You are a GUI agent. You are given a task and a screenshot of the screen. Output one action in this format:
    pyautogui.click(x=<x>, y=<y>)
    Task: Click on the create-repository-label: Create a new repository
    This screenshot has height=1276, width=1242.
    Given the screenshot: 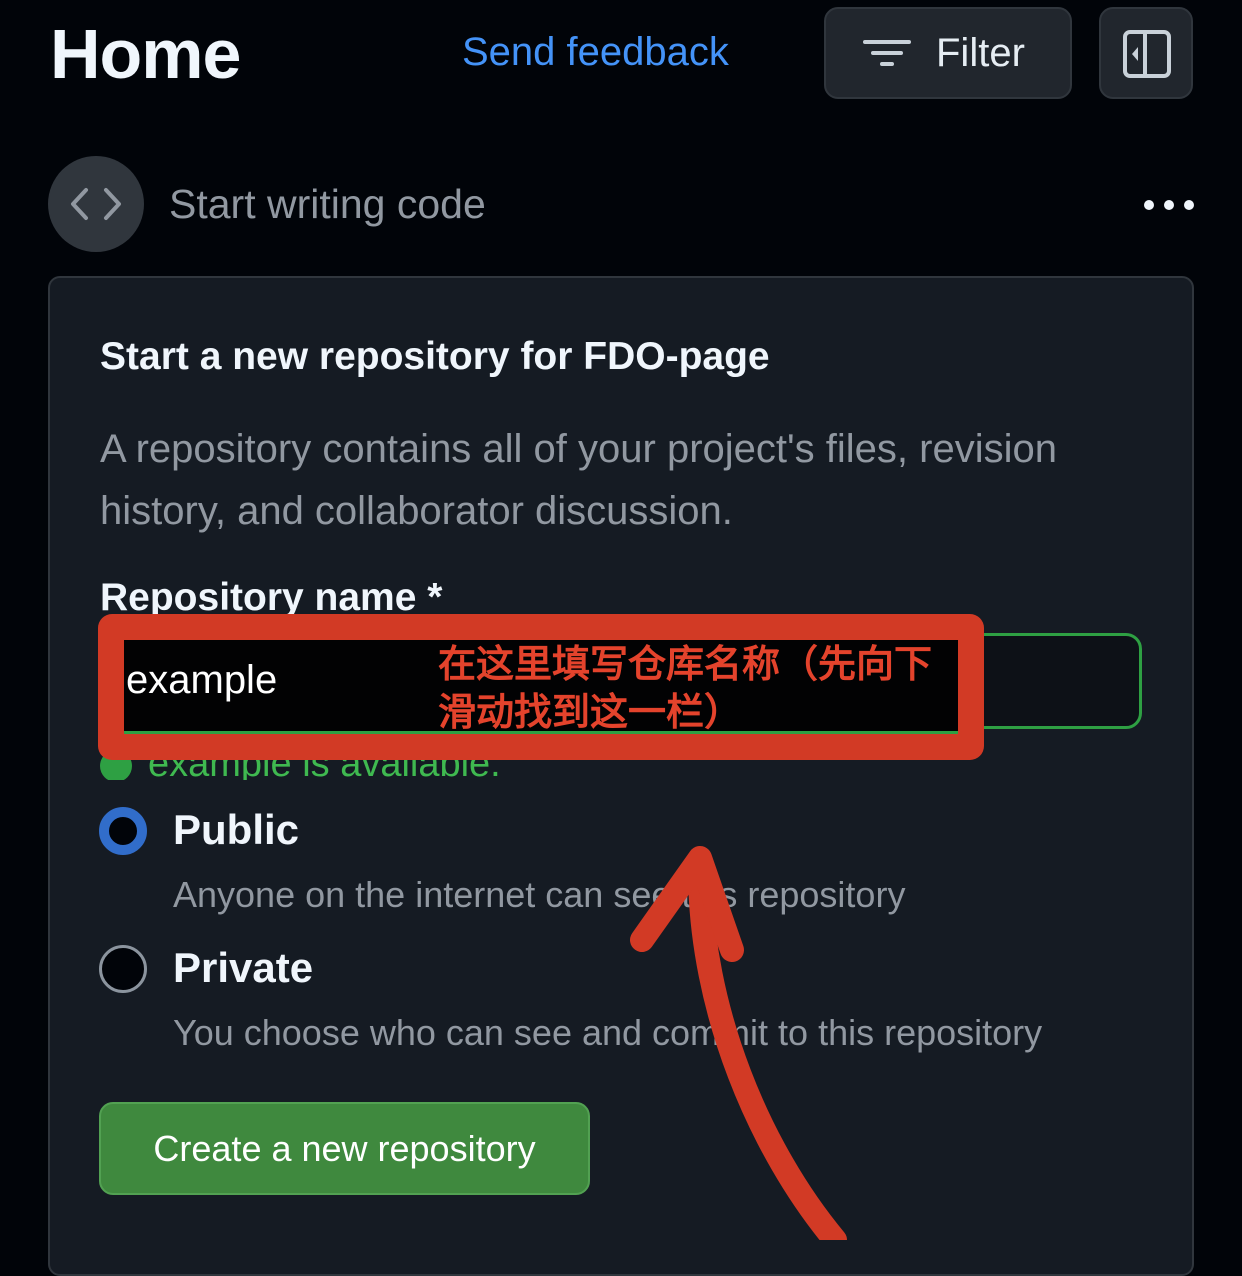 What is the action you would take?
    pyautogui.click(x=344, y=1148)
    